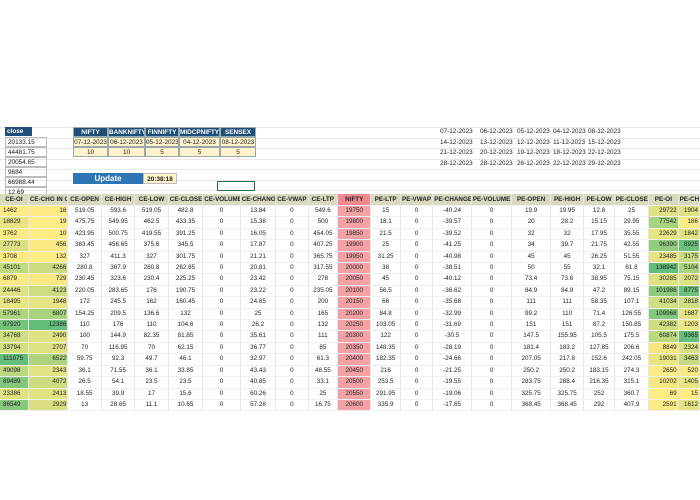  What do you see at coordinates (84, 222) in the screenshot?
I see `table-cell: 475.75` at bounding box center [84, 222].